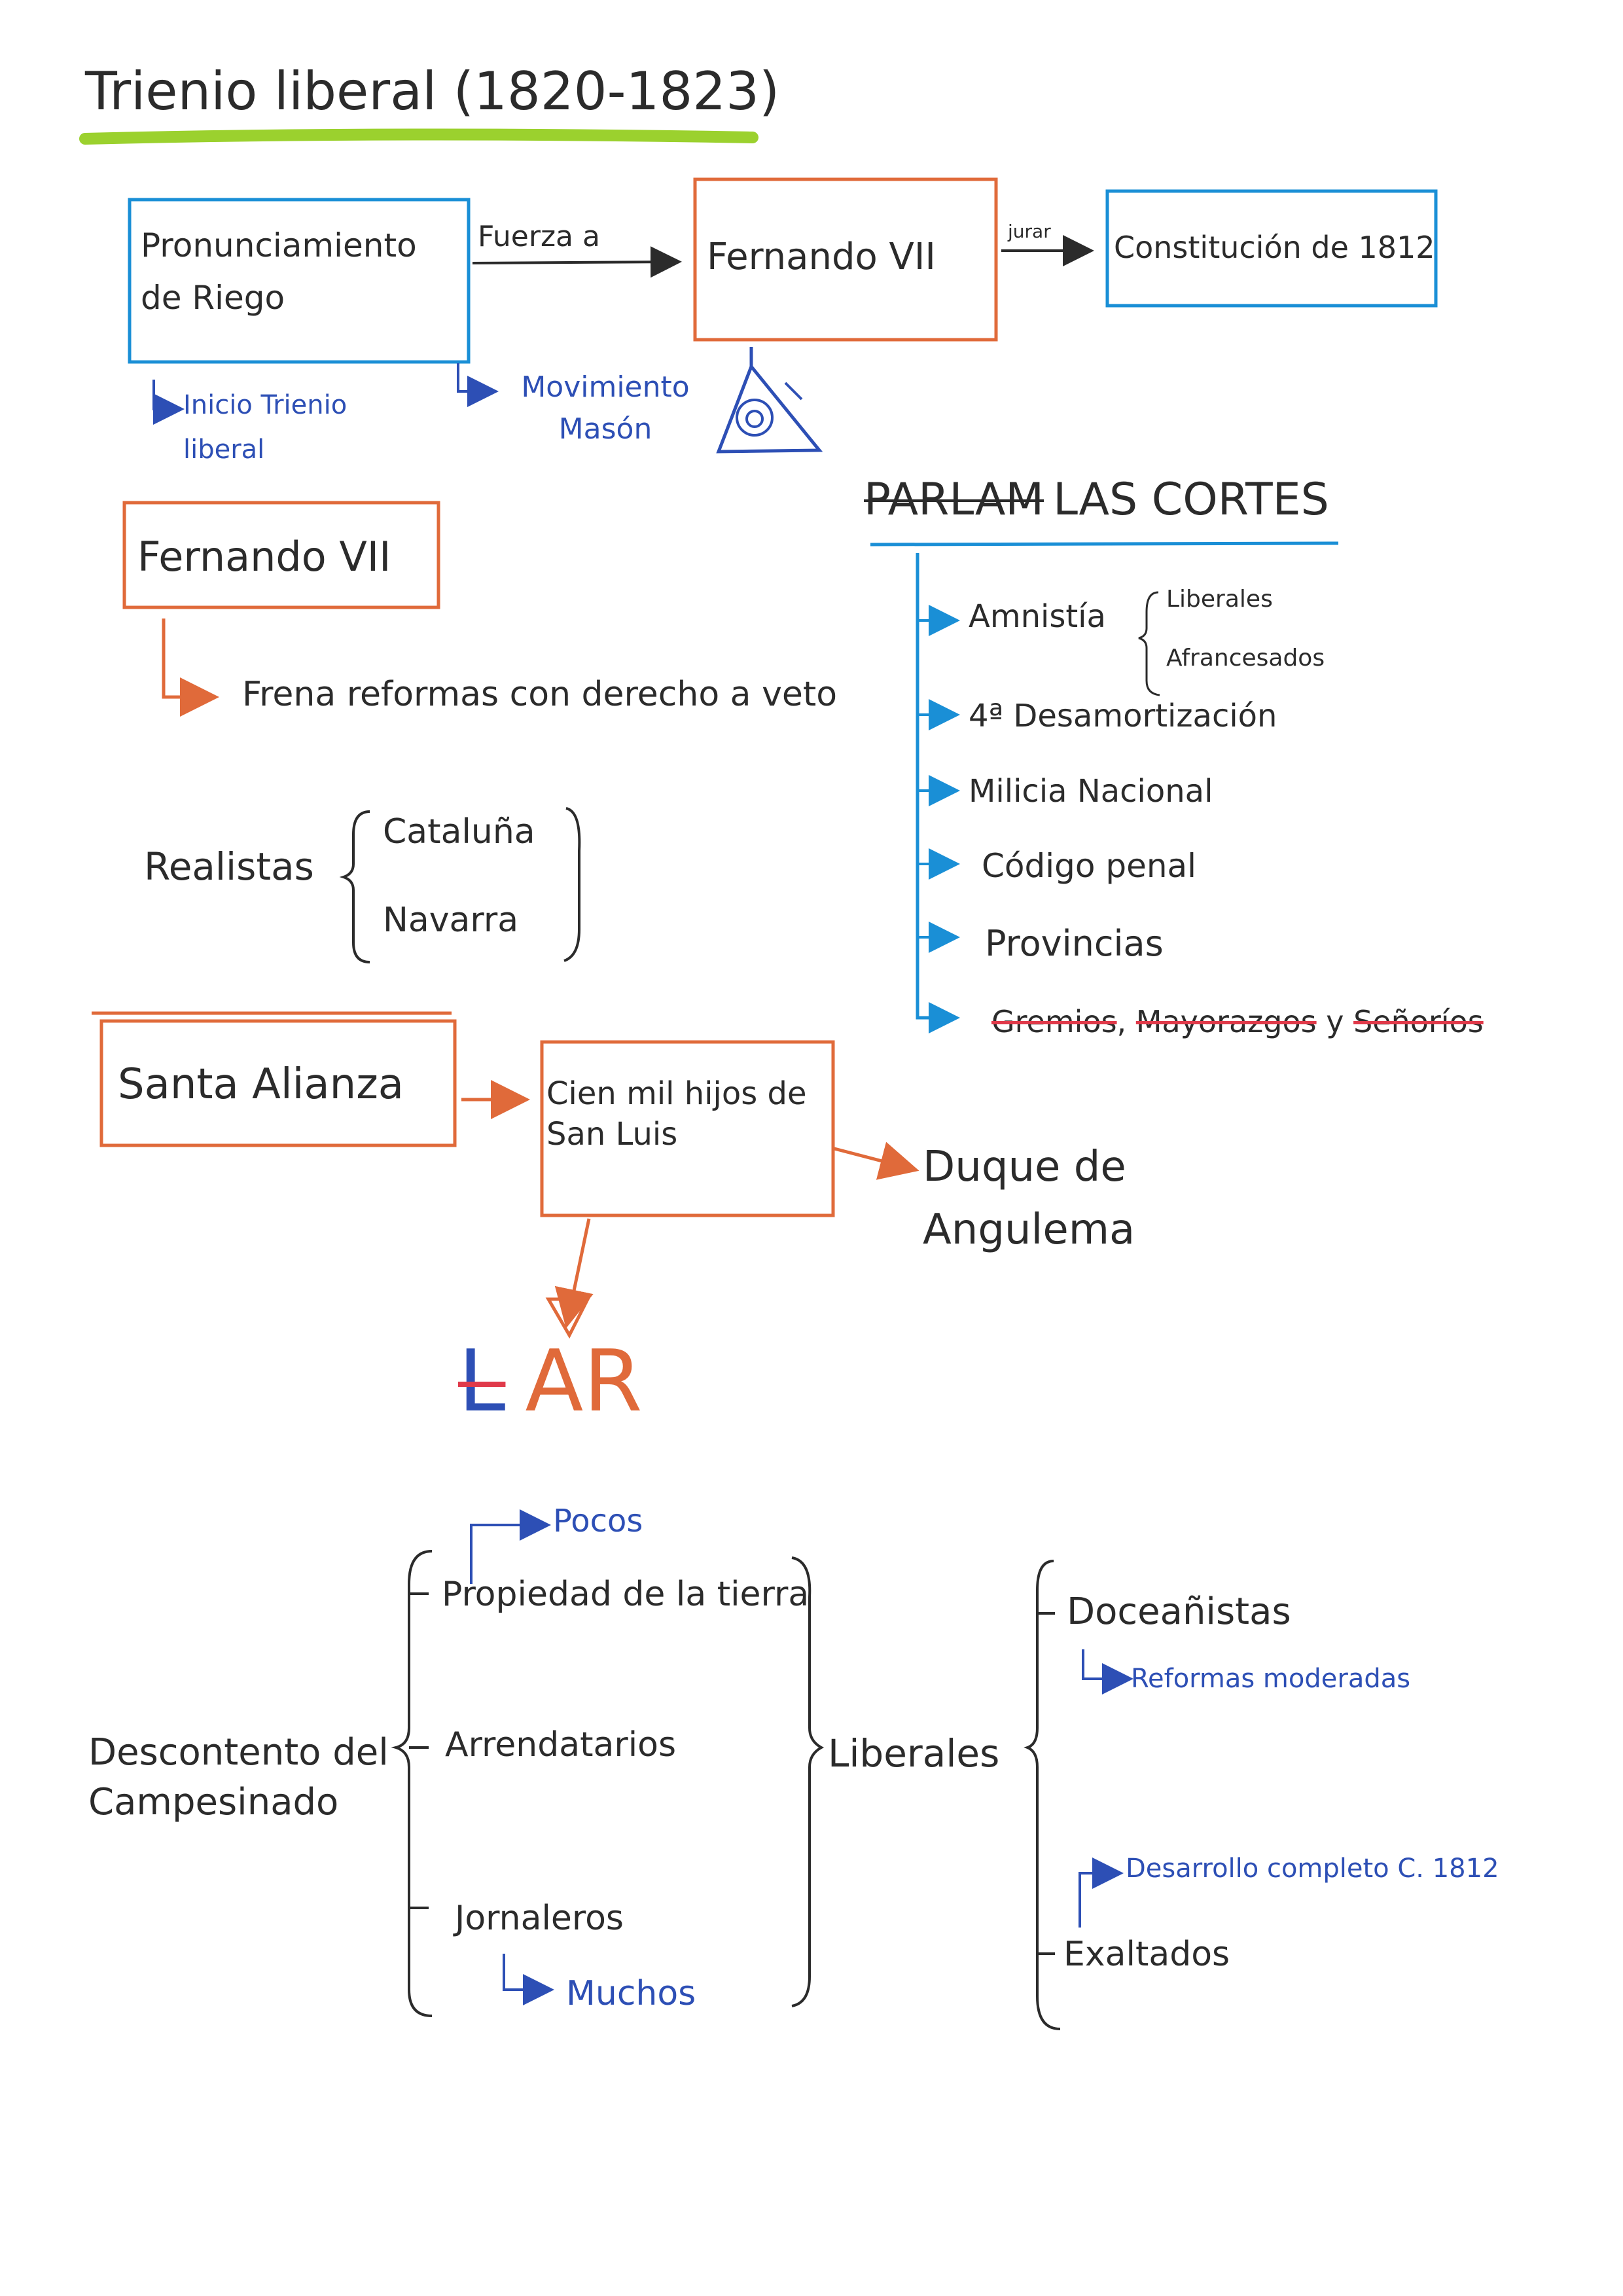  What do you see at coordinates (540, 695) in the screenshot?
I see `frena-note: Frena reformas con derecho a veto` at bounding box center [540, 695].